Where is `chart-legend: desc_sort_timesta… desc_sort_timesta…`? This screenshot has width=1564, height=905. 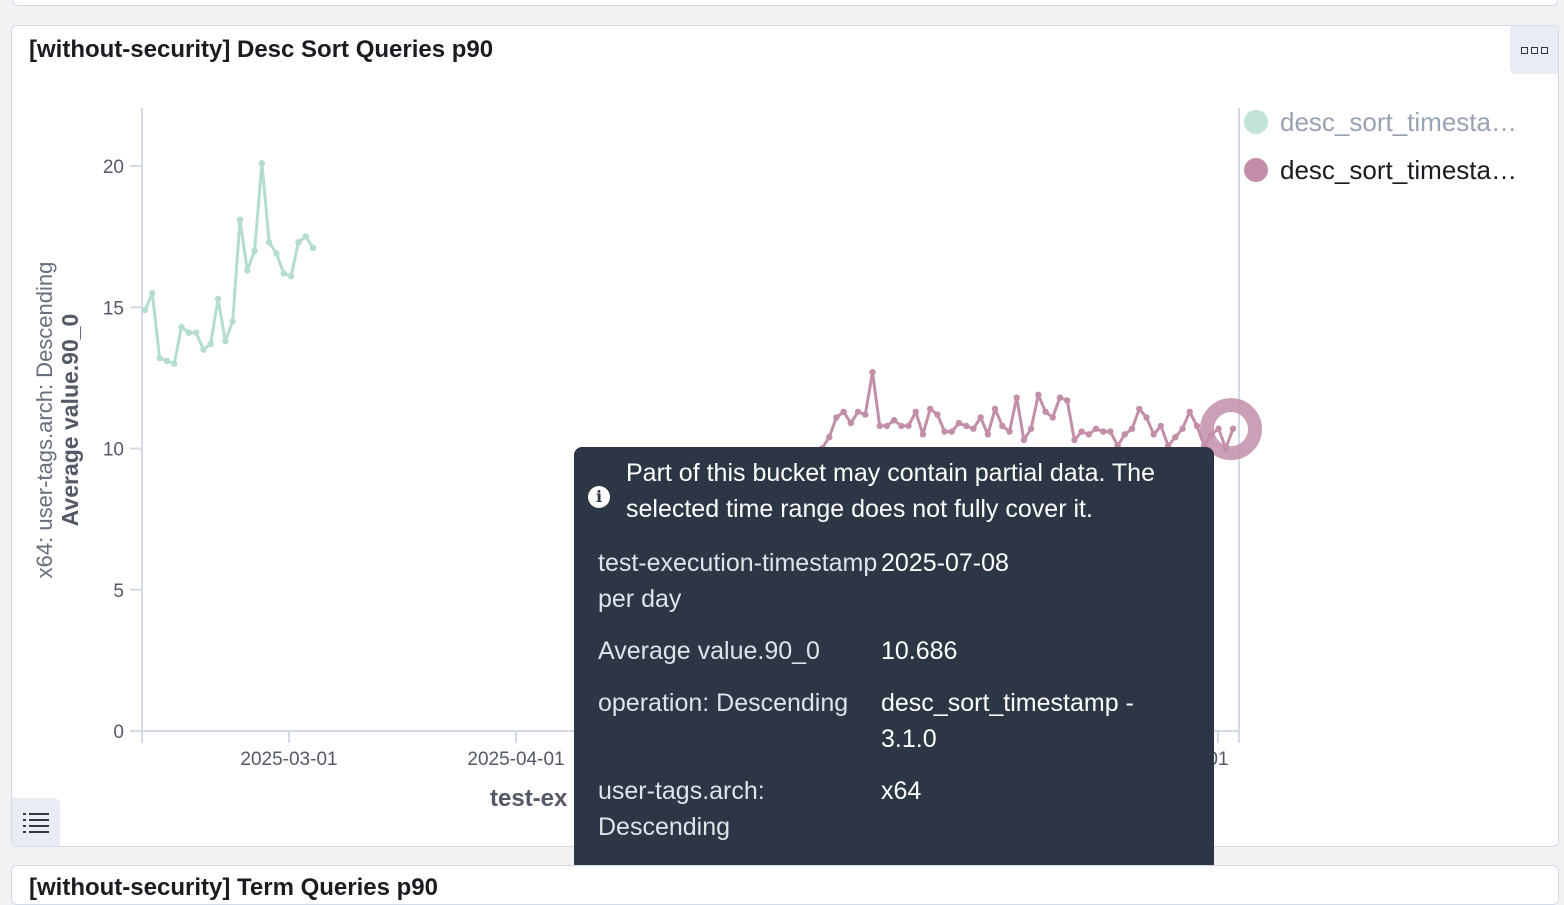
chart-legend: desc_sort_timesta… desc_sort_timesta… is located at coordinates (1380, 146).